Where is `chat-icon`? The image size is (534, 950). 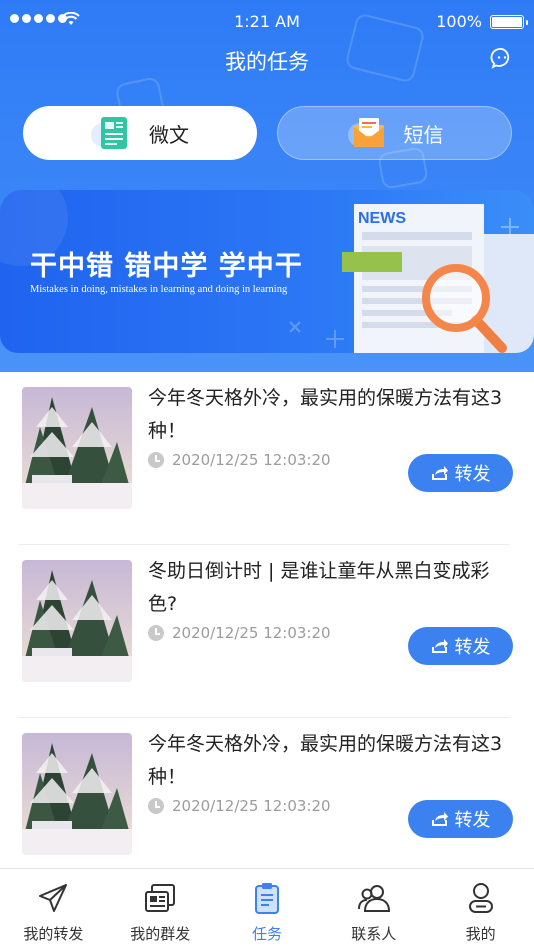 chat-icon is located at coordinates (502, 58).